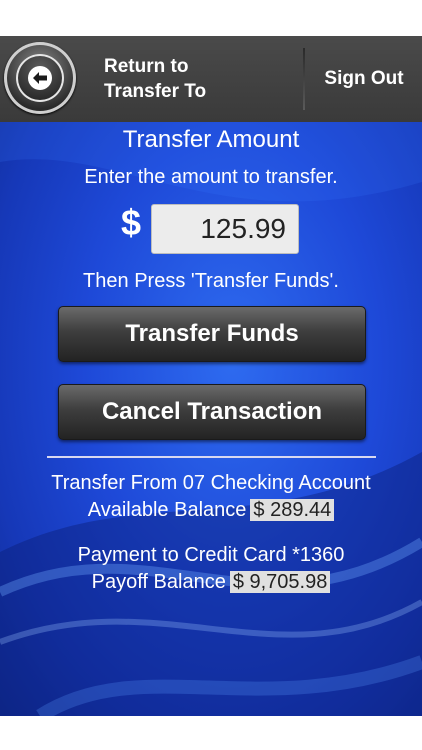  I want to click on return-to-transfer-to-link: Return to Transfer To, so click(199, 79).